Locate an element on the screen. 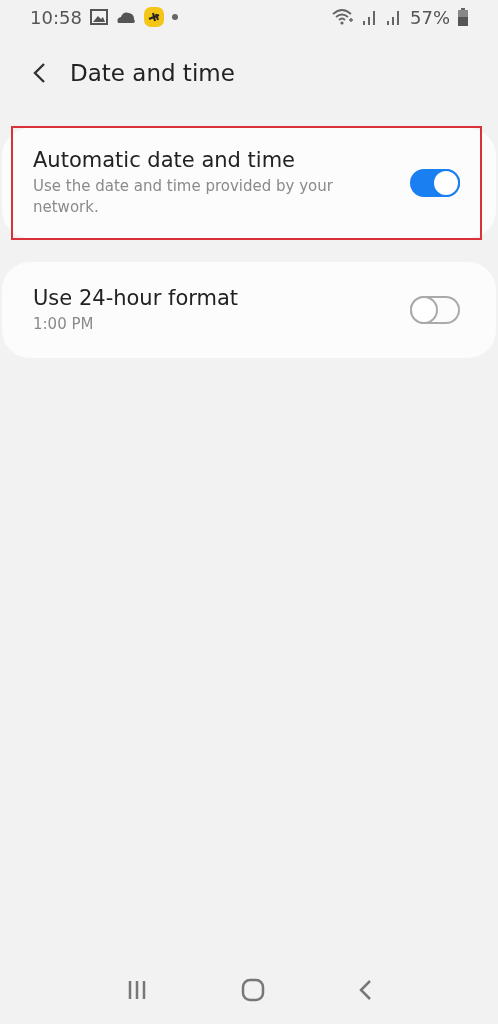 Image resolution: width=498 pixels, height=1024 pixels. setting-card: Automatic date and time Use the date and time provided by your network. is located at coordinates (249, 183).